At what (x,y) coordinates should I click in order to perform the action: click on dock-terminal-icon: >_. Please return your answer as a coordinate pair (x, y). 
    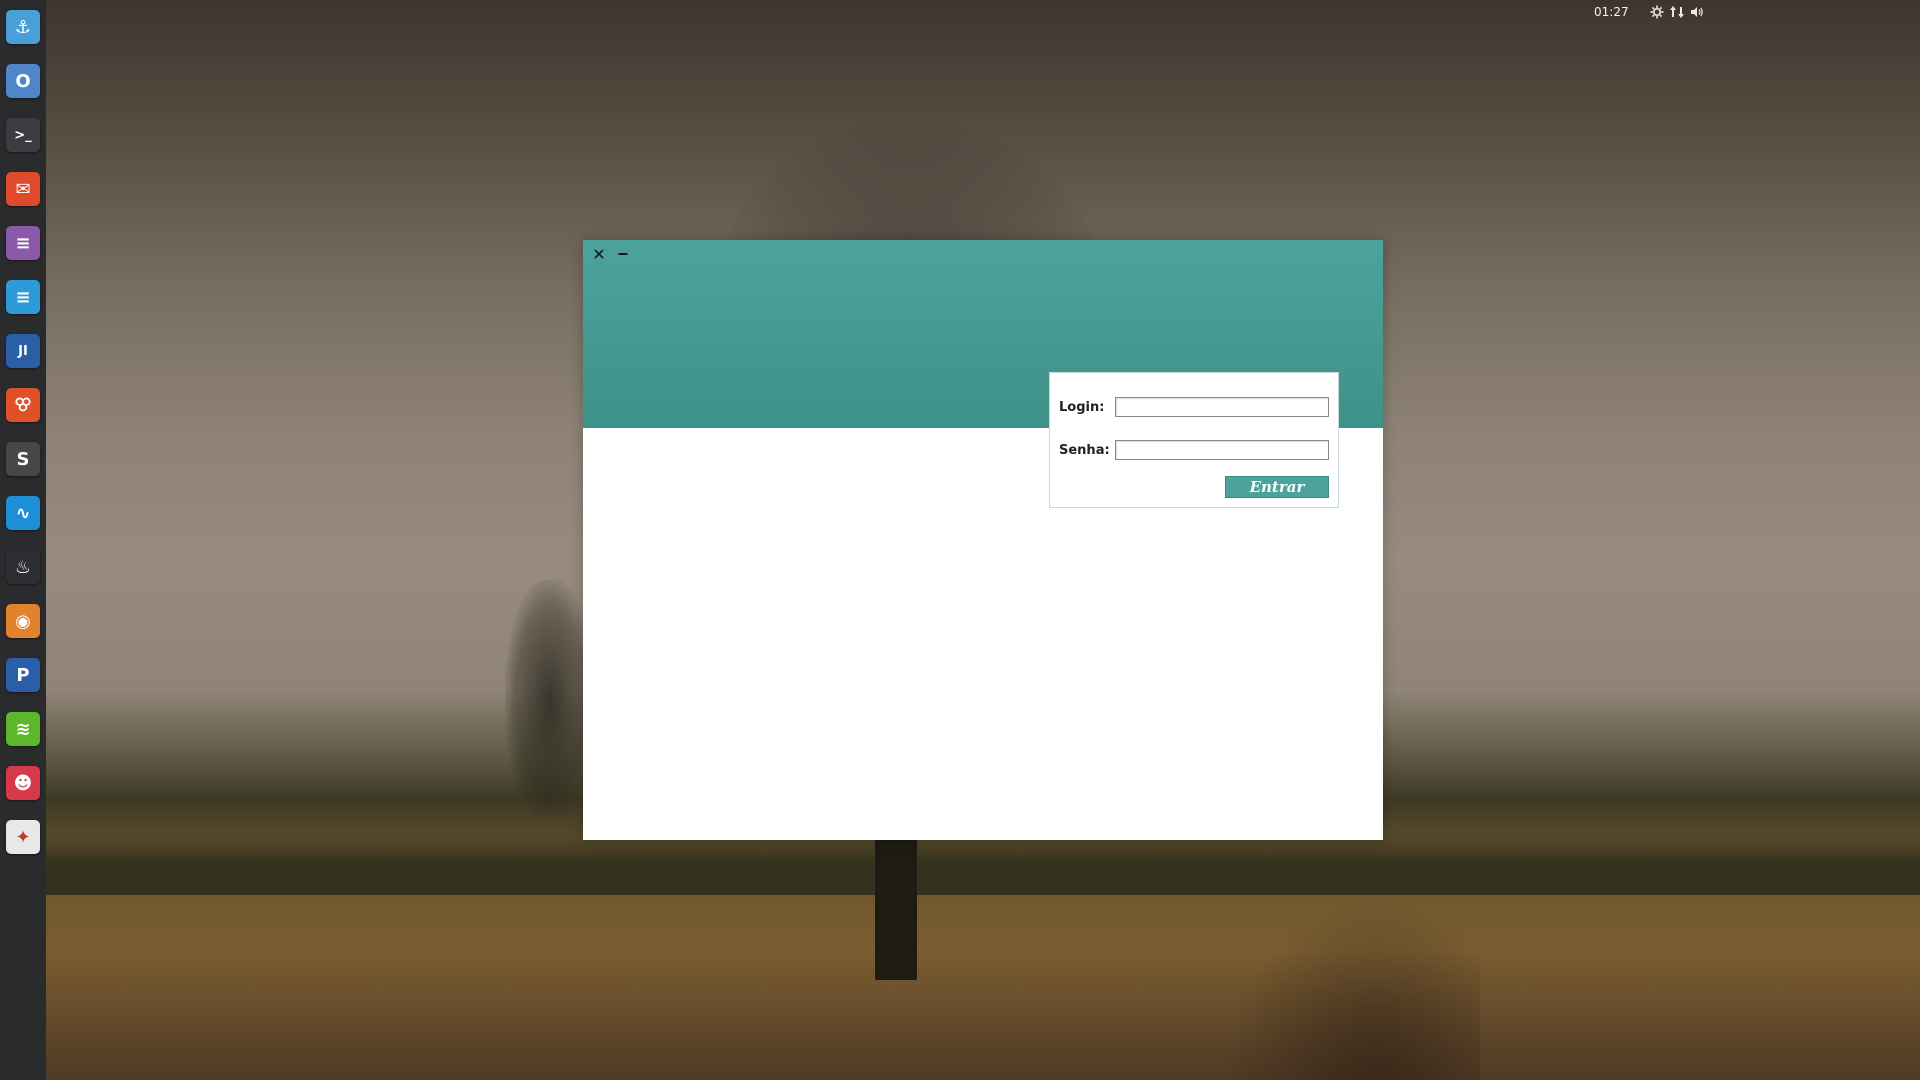
    Looking at the image, I should click on (23, 135).